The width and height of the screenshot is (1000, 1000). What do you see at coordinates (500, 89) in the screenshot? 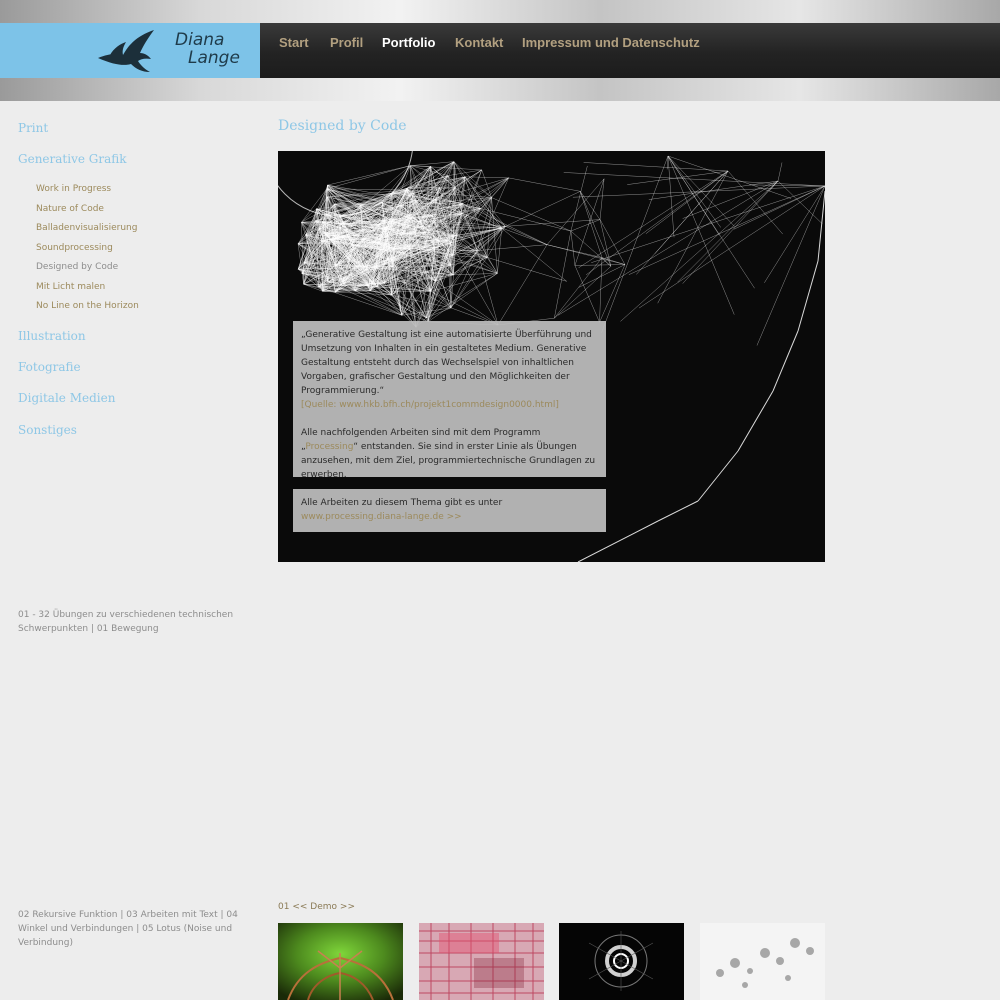
I see `metal-banner-bottom` at bounding box center [500, 89].